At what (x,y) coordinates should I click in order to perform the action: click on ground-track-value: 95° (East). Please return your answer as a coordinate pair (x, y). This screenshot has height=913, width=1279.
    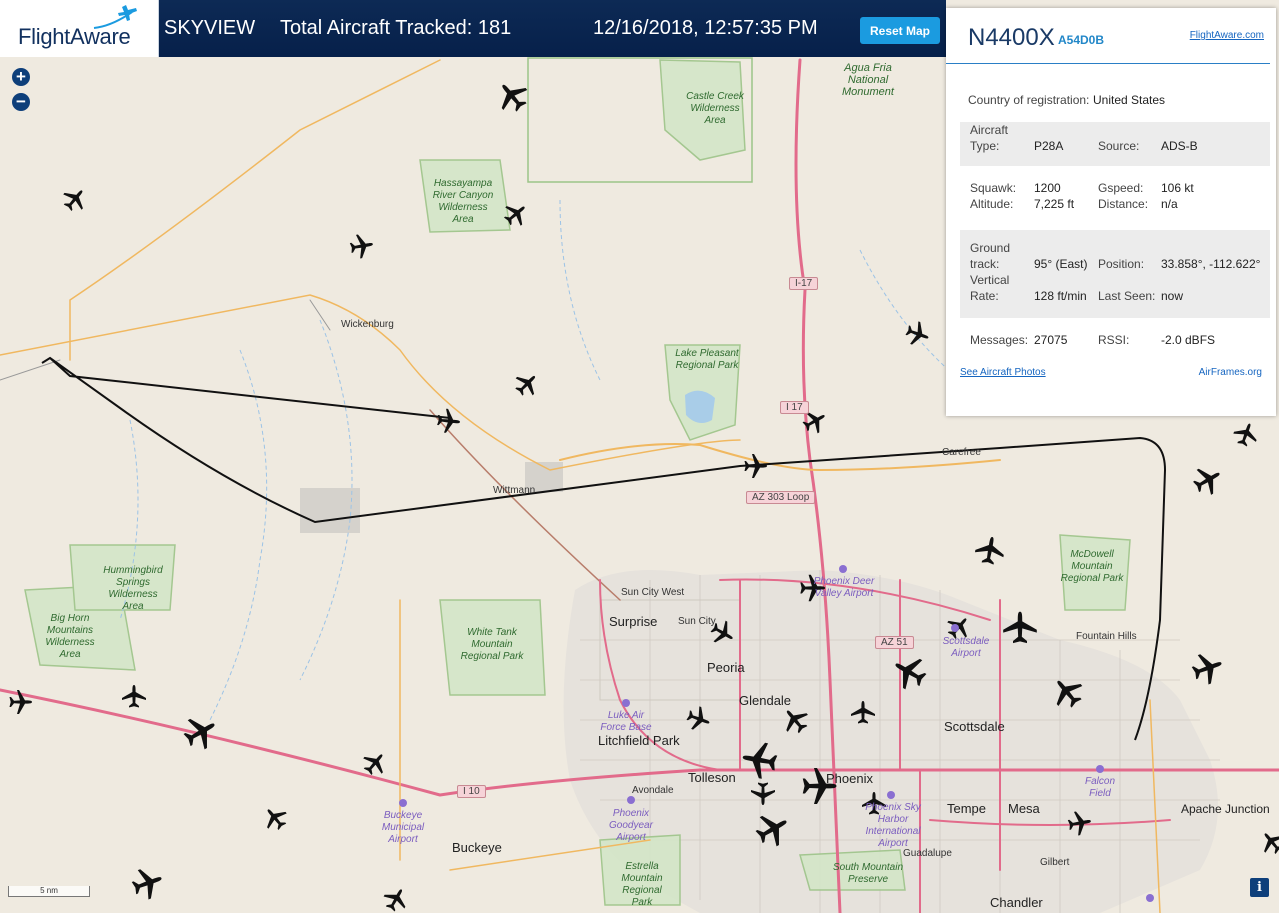
    Looking at the image, I should click on (1061, 264).